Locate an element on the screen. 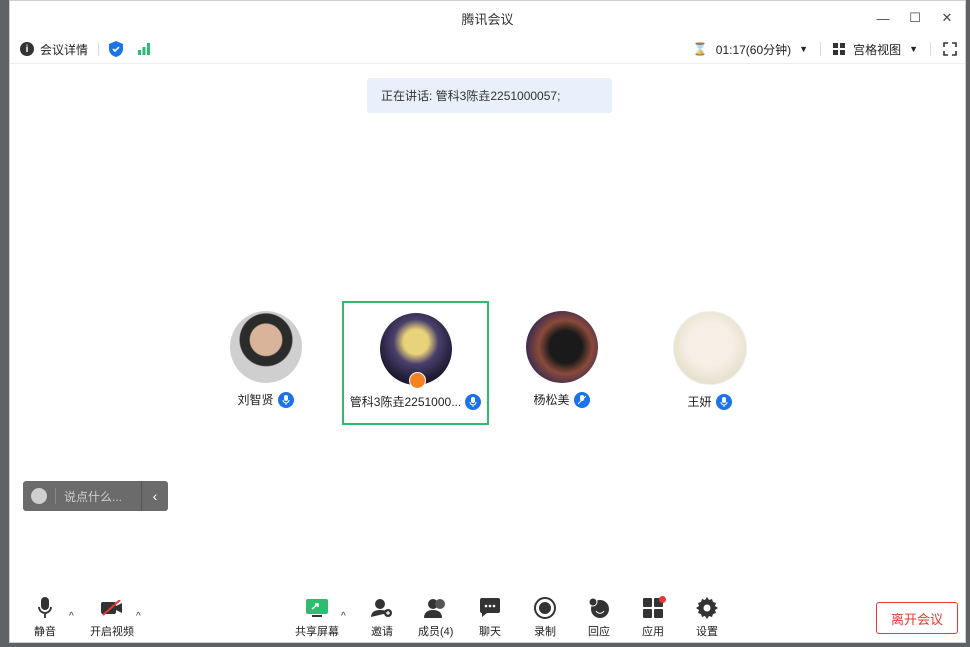 The height and width of the screenshot is (647, 970). window-title: 腾讯会议 is located at coordinates (487, 19).